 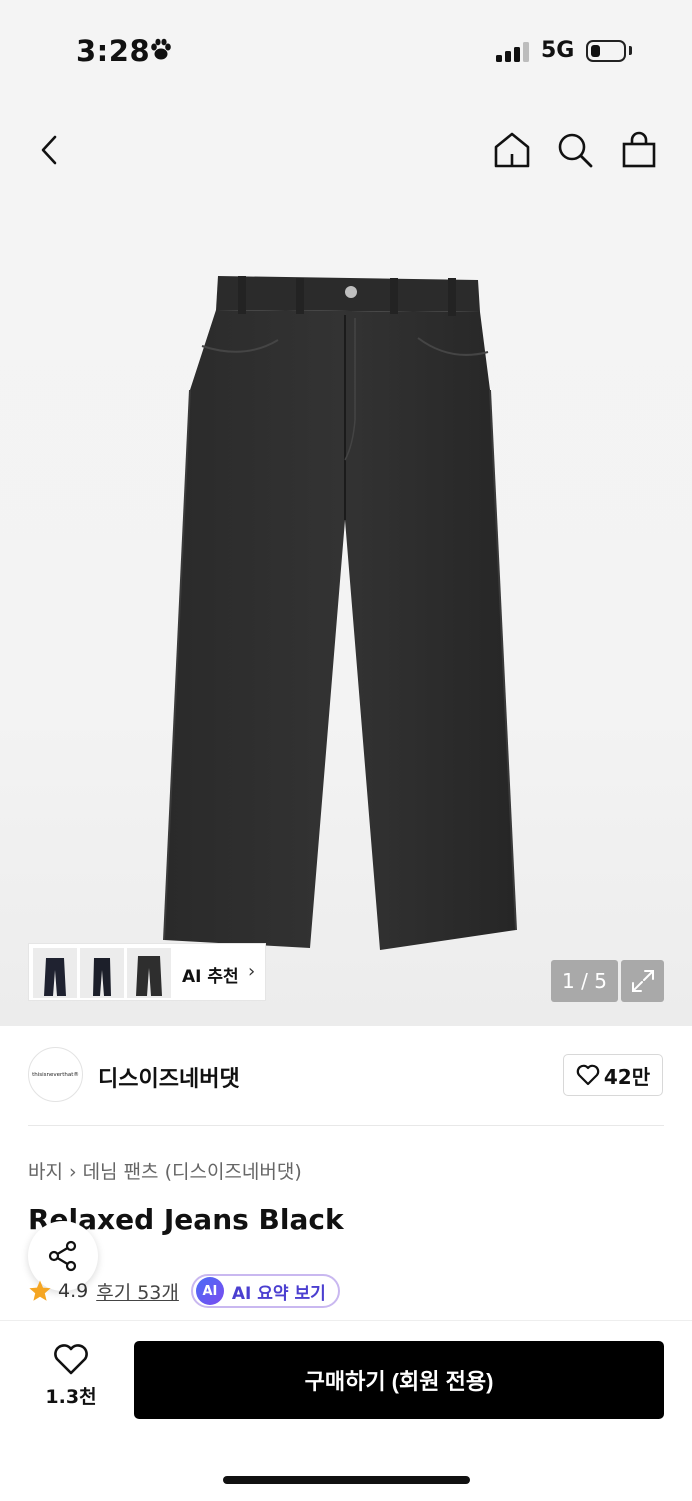 I want to click on rating-value: 4.9, so click(x=73, y=1291).